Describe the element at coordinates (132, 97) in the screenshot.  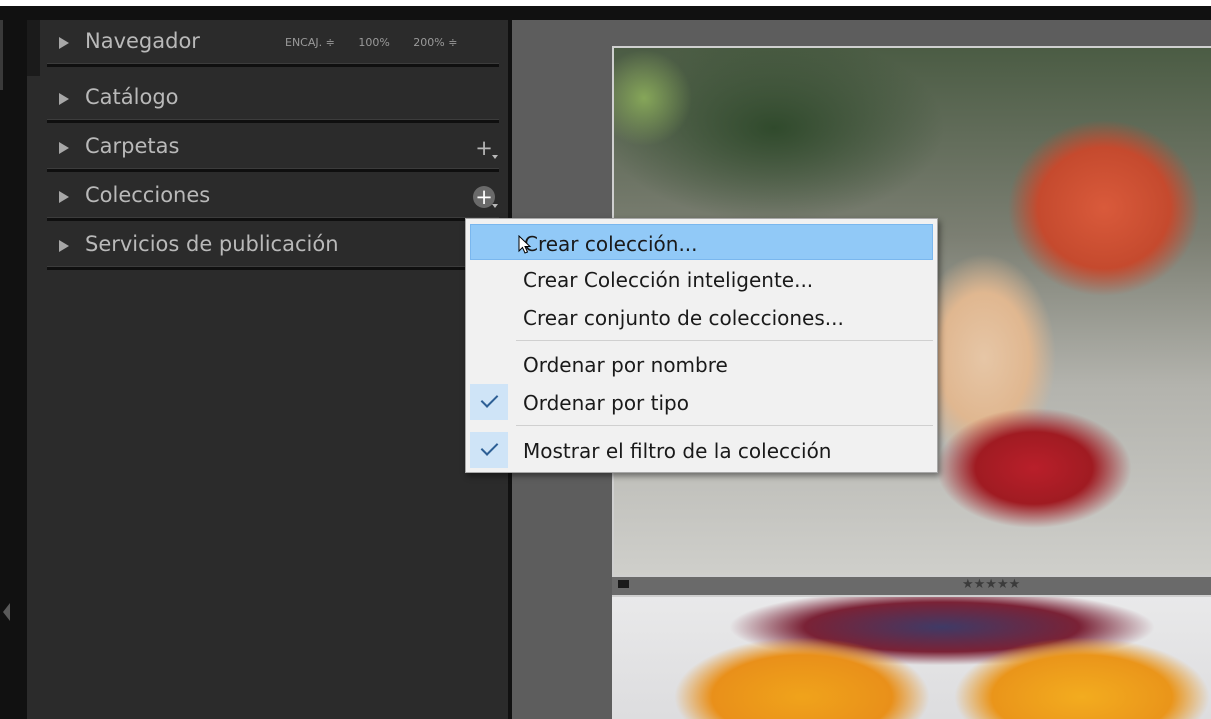
I see `section-title: Catálogo` at that location.